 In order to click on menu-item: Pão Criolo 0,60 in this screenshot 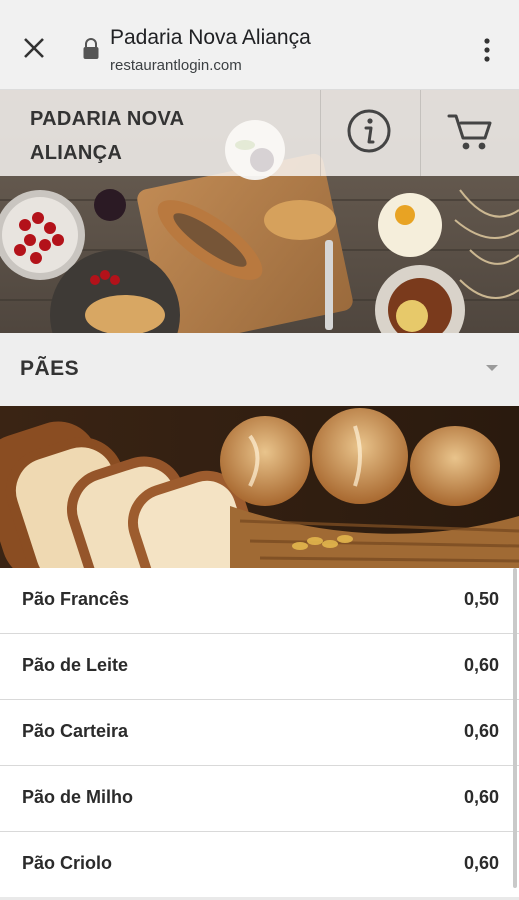, I will do `click(259, 865)`.